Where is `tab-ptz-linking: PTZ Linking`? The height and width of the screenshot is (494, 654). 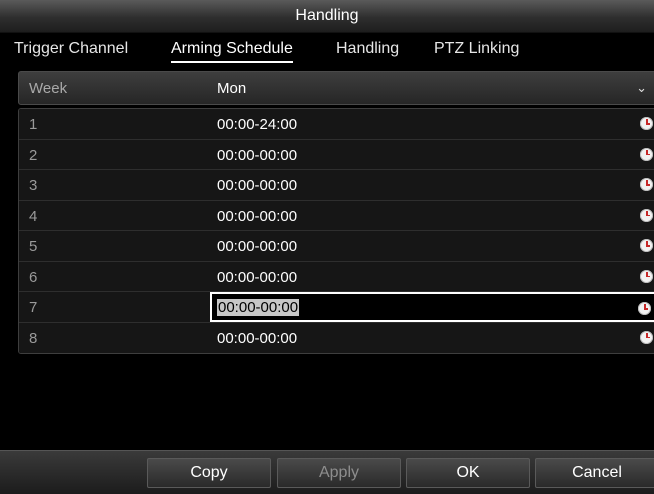 tab-ptz-linking: PTZ Linking is located at coordinates (476, 50).